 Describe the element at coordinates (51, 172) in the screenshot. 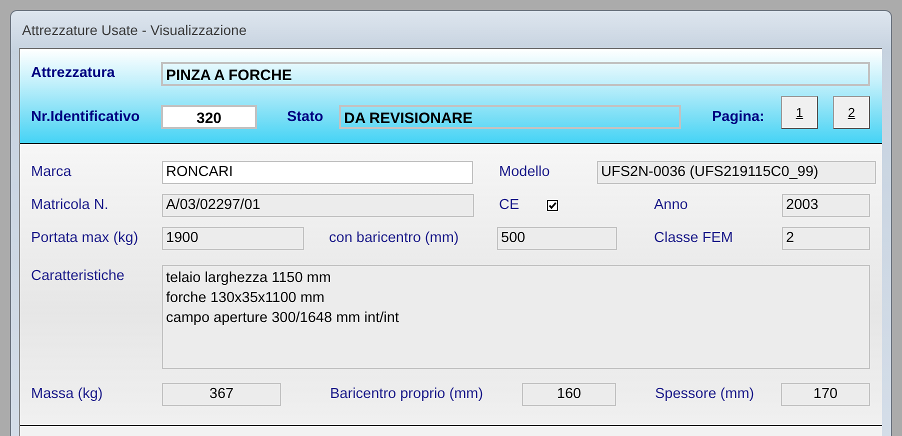

I see `field-label: Marca` at that location.